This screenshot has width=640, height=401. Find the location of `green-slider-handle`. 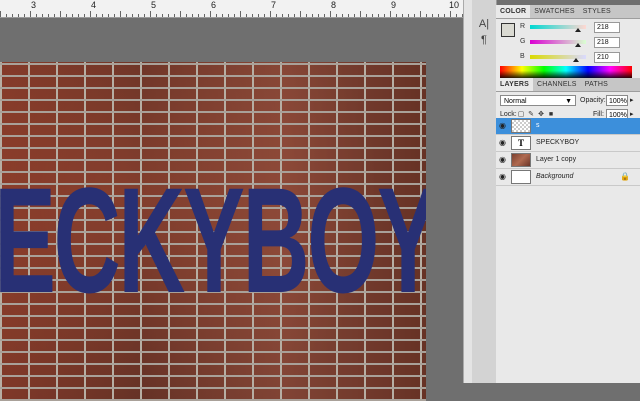

green-slider-handle is located at coordinates (578, 45).